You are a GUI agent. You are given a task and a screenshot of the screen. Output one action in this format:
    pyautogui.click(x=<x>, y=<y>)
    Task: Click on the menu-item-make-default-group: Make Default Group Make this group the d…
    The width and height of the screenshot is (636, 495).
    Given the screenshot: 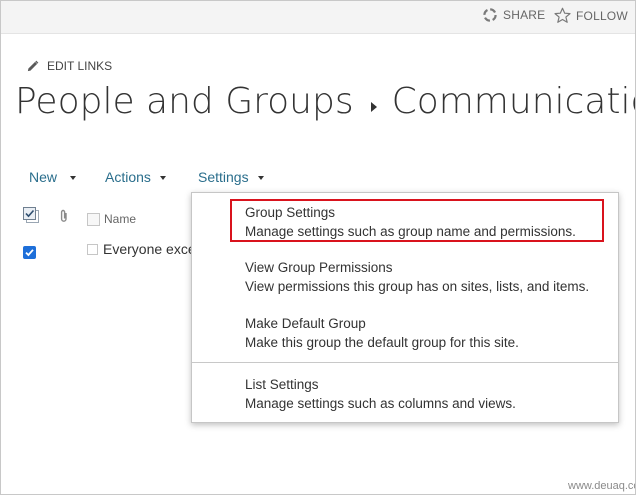 What is the action you would take?
    pyautogui.click(x=382, y=333)
    